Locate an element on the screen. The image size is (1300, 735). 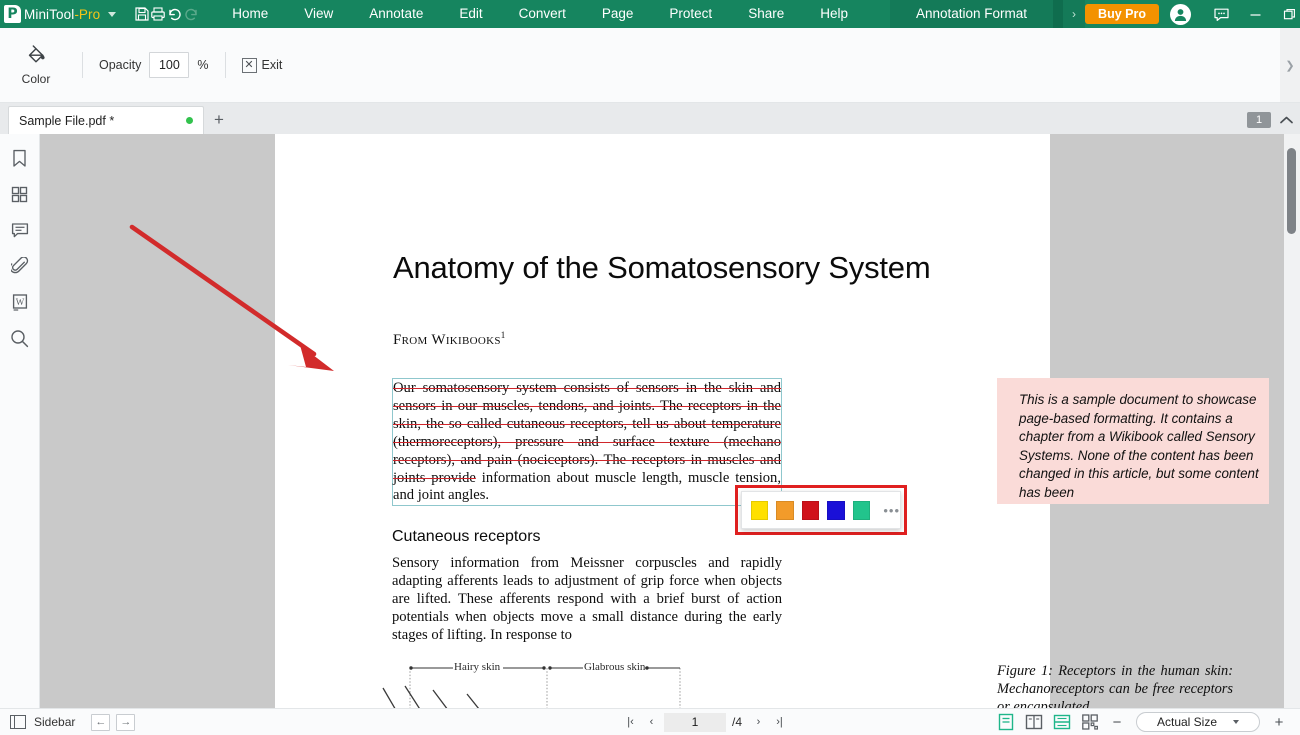
figure-label-hairy-skin: Hairy skin is located at coordinates (477, 667).